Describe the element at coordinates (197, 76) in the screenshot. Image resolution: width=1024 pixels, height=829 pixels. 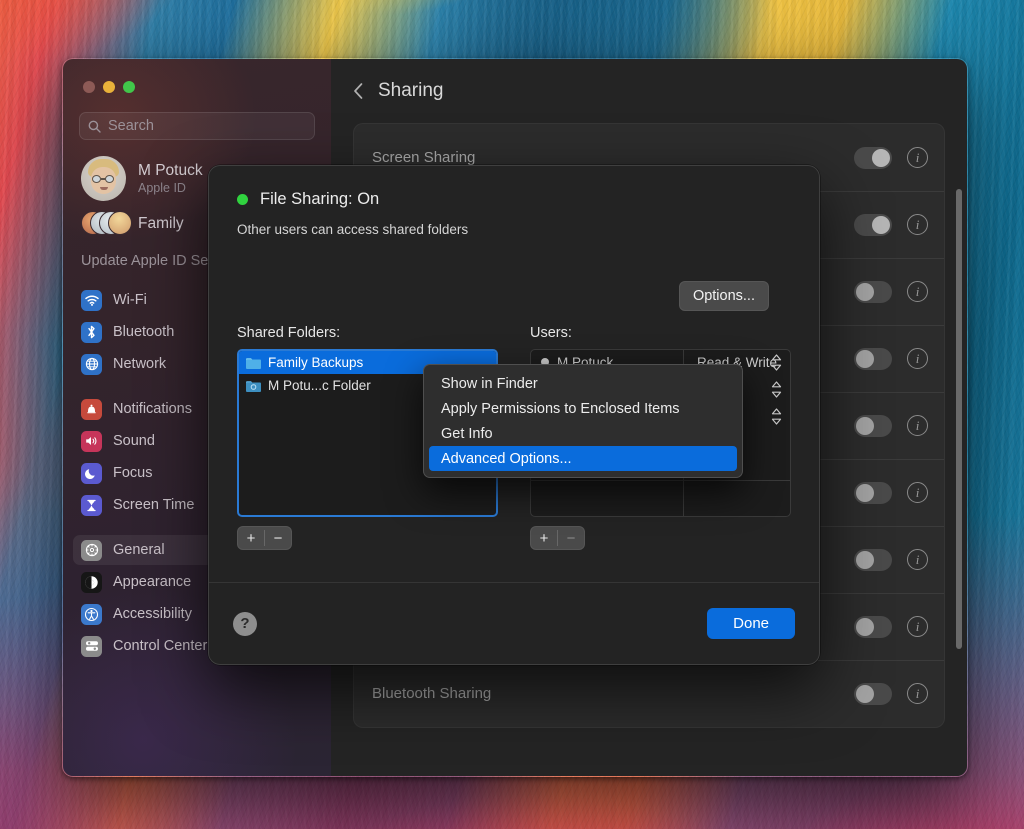
I see `window-traffic-lights` at that location.